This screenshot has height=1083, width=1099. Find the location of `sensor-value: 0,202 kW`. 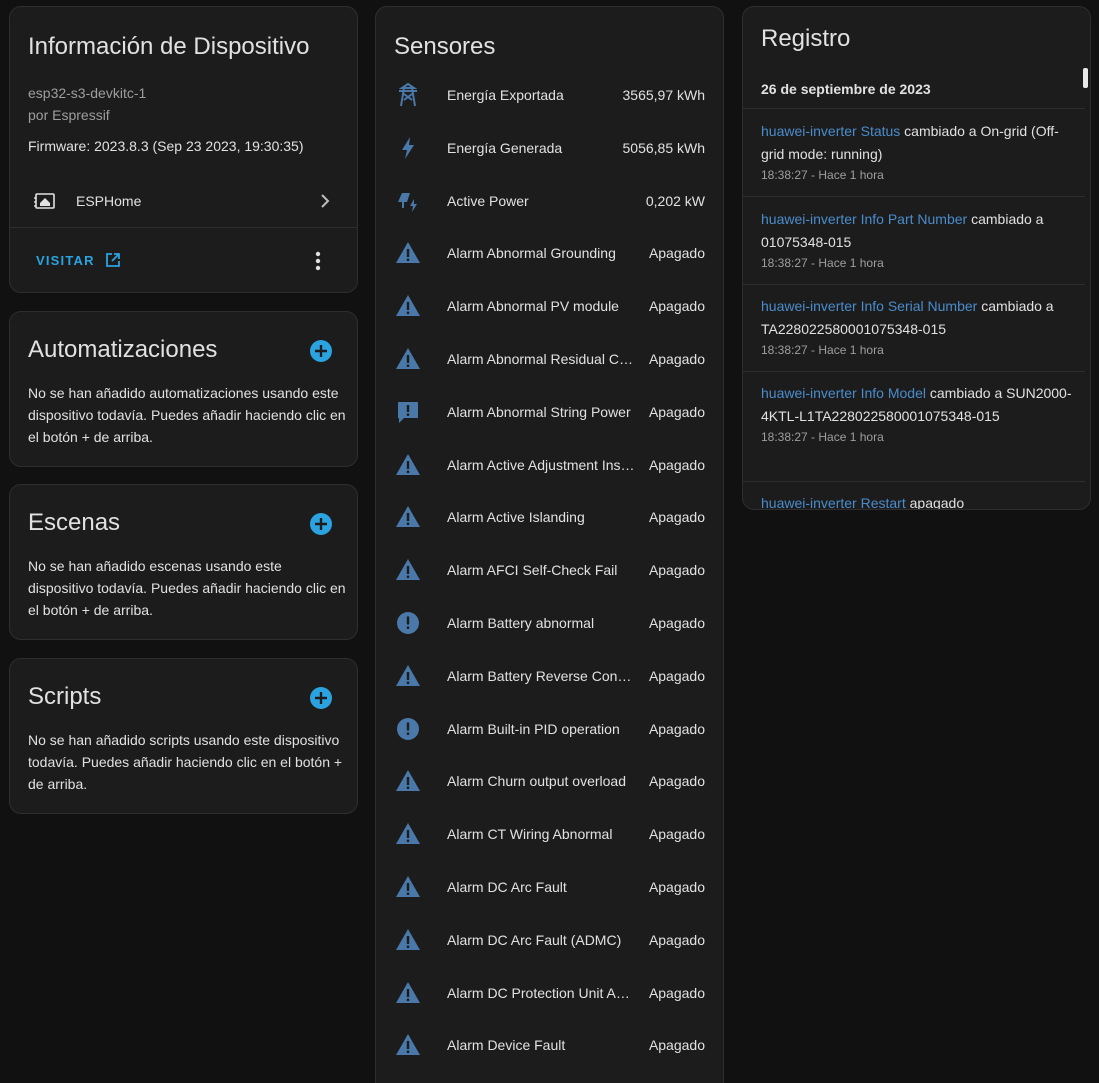

sensor-value: 0,202 kW is located at coordinates (675, 200).